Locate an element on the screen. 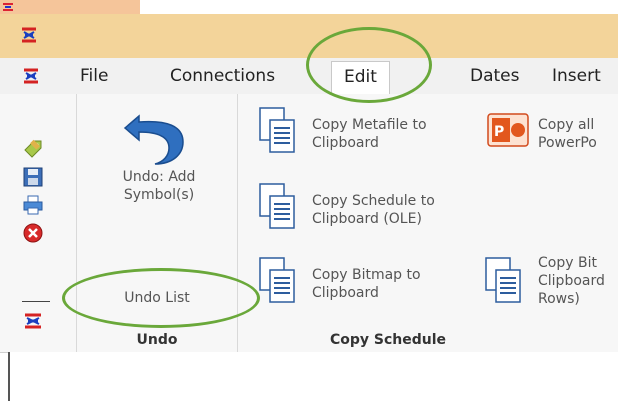 This screenshot has height=401, width=618. undo-button-label: Undo: Add Symbol(s) is located at coordinates (159, 186).